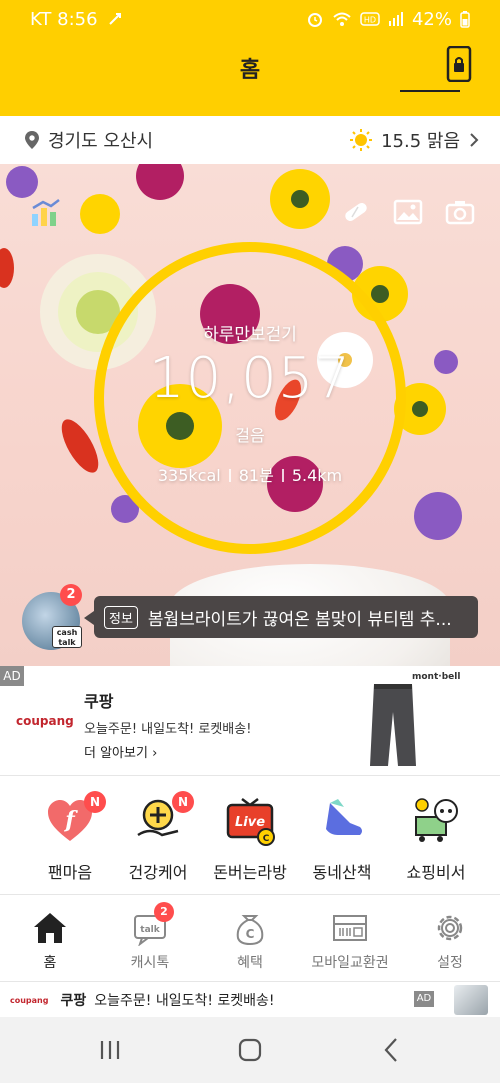  I want to click on ad-brand-label: mont·bell, so click(436, 677).